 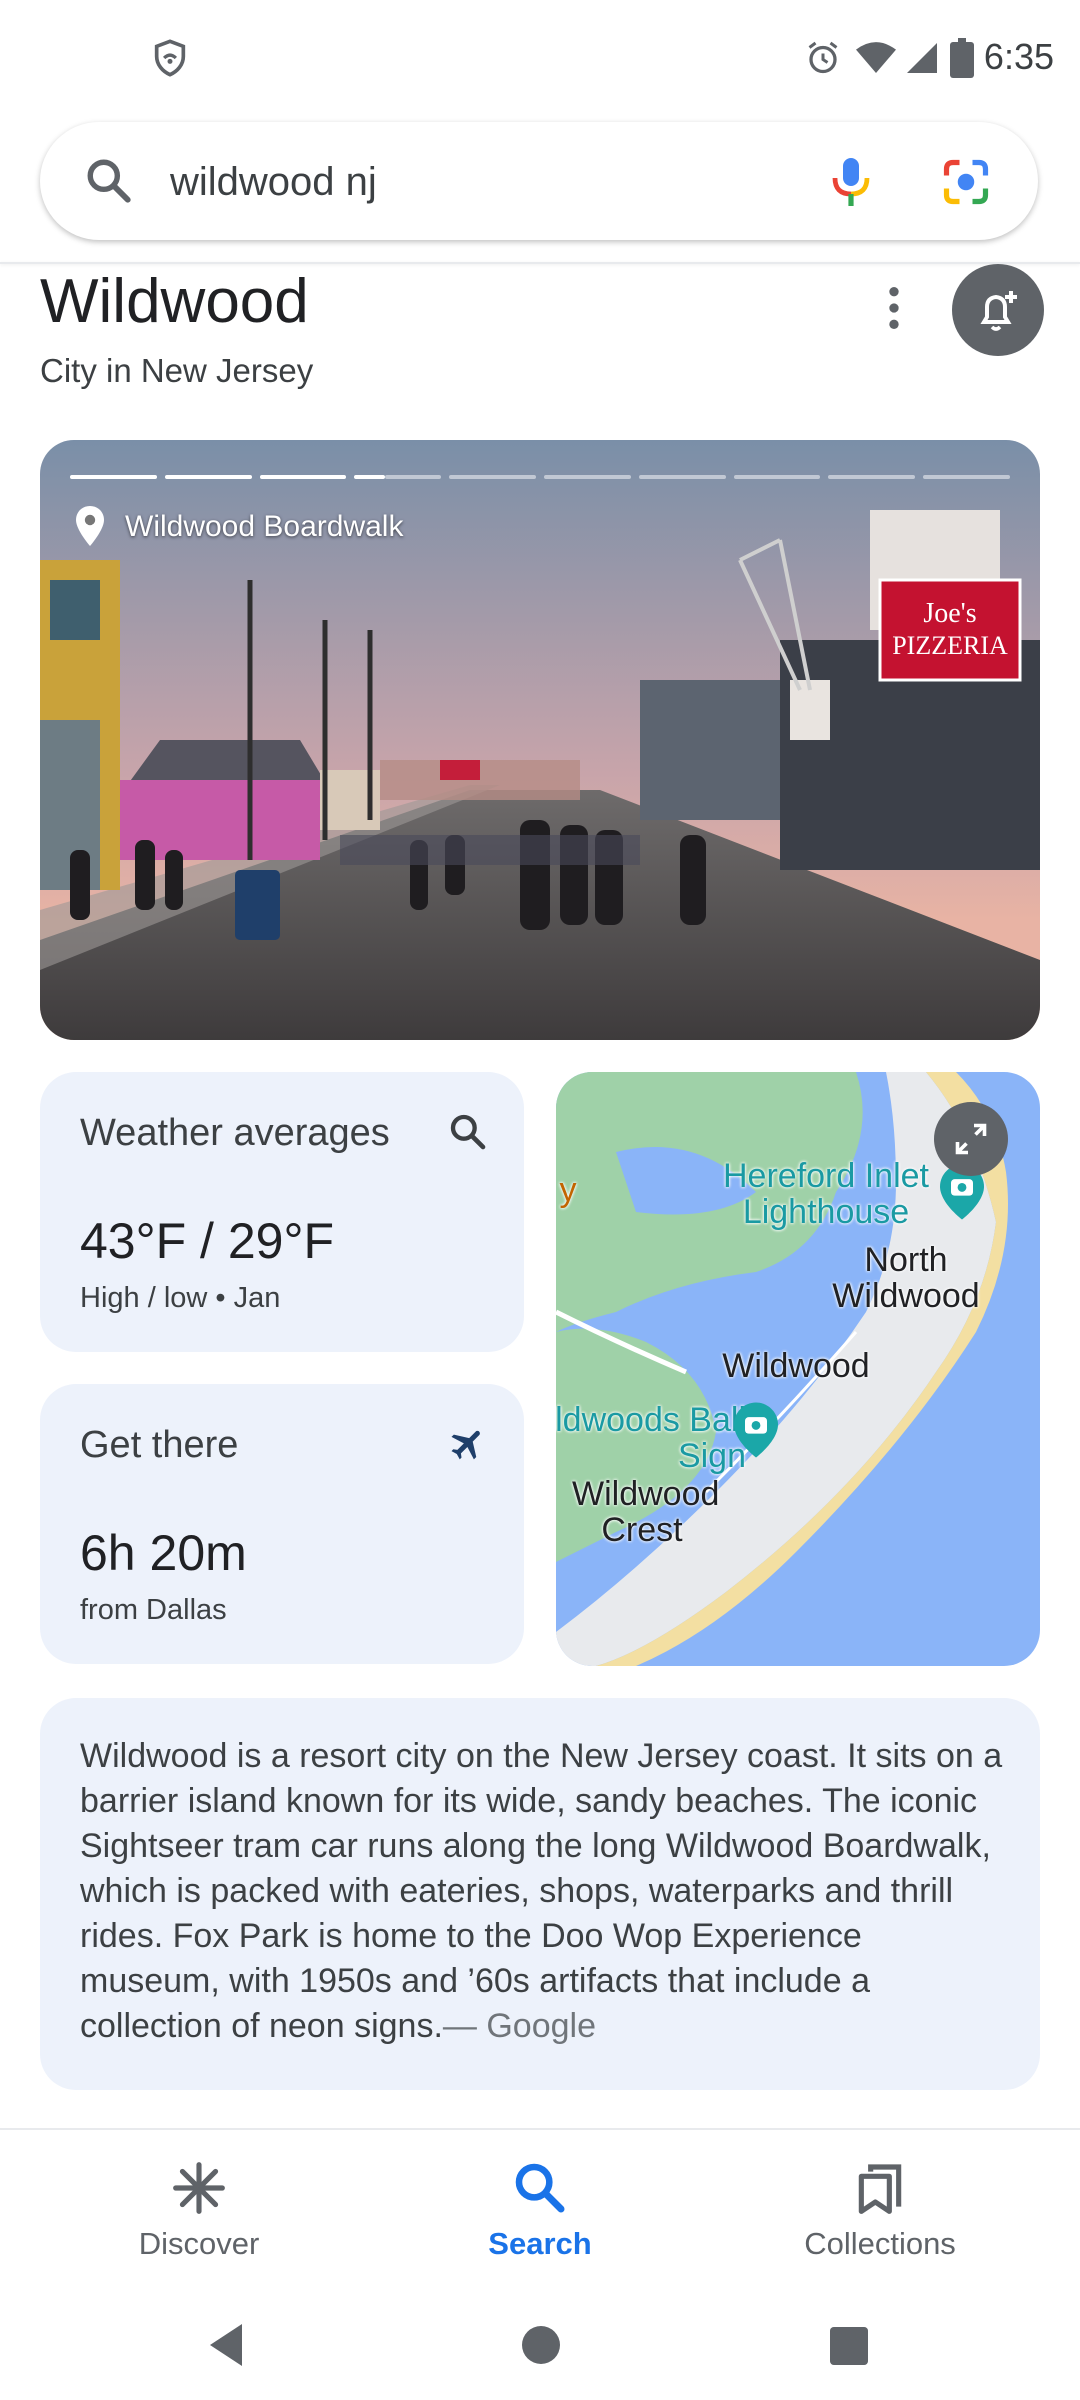 I want to click on add-alert-icon, so click(x=998, y=311).